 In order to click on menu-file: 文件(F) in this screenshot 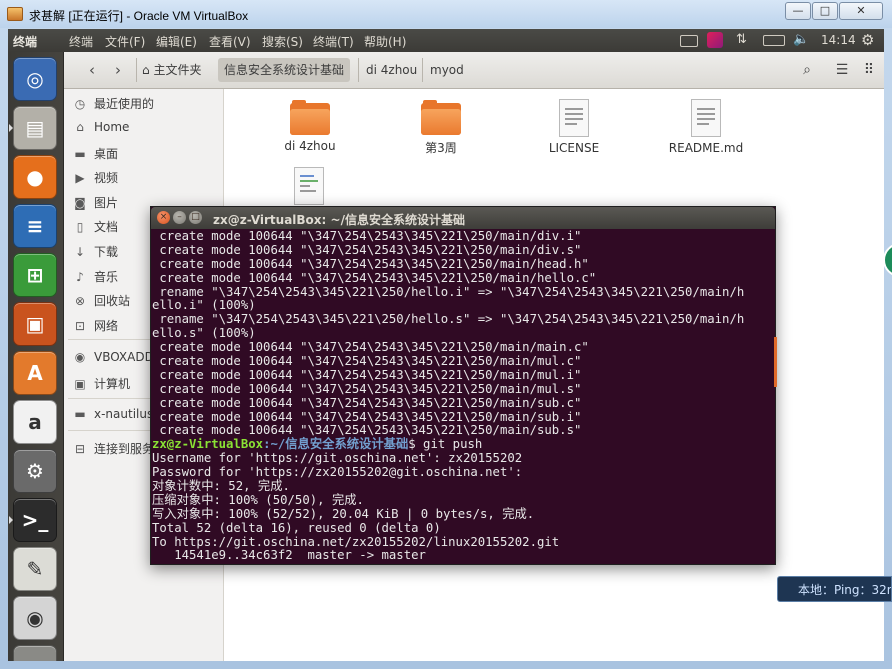, I will do `click(125, 41)`.